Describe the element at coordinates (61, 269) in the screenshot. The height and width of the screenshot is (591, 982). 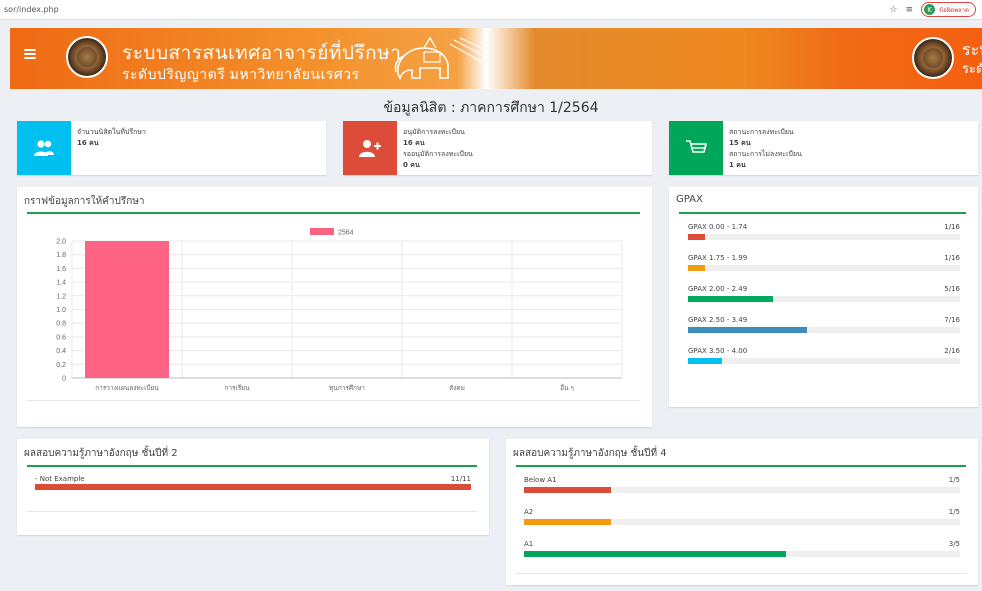
I see `y-tick-label: 1.6` at that location.